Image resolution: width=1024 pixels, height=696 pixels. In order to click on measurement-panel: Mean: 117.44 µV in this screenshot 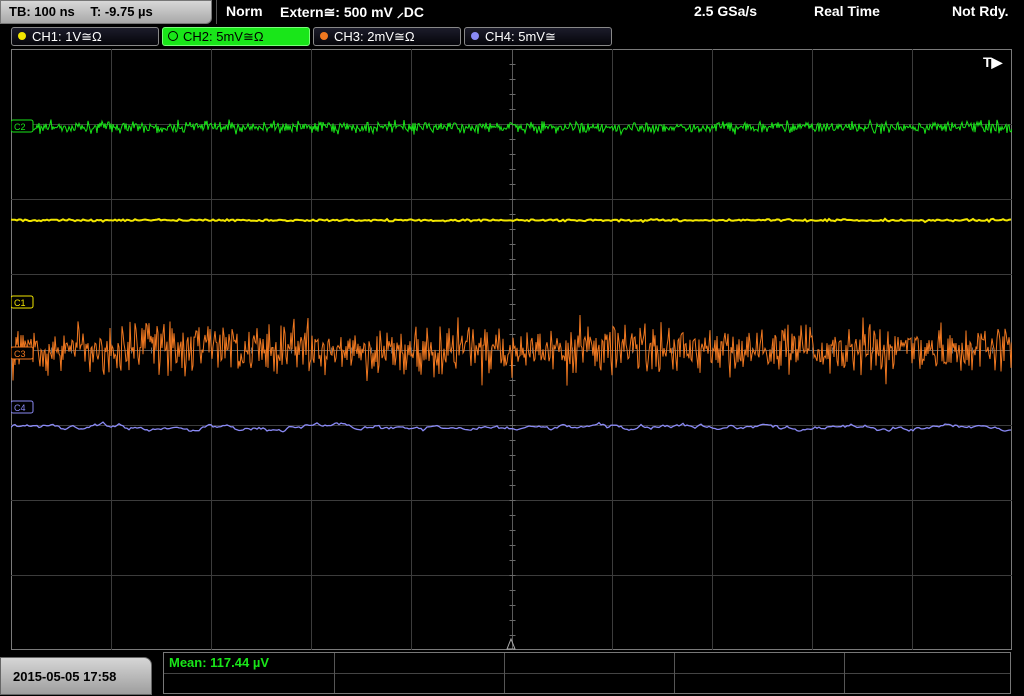, I will do `click(587, 673)`.